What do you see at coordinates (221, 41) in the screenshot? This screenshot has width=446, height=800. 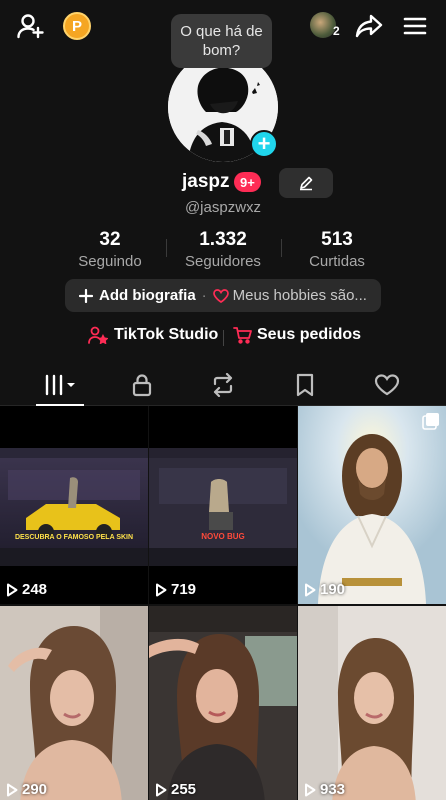 I see `whats-new-bubble: O que há de bom?` at bounding box center [221, 41].